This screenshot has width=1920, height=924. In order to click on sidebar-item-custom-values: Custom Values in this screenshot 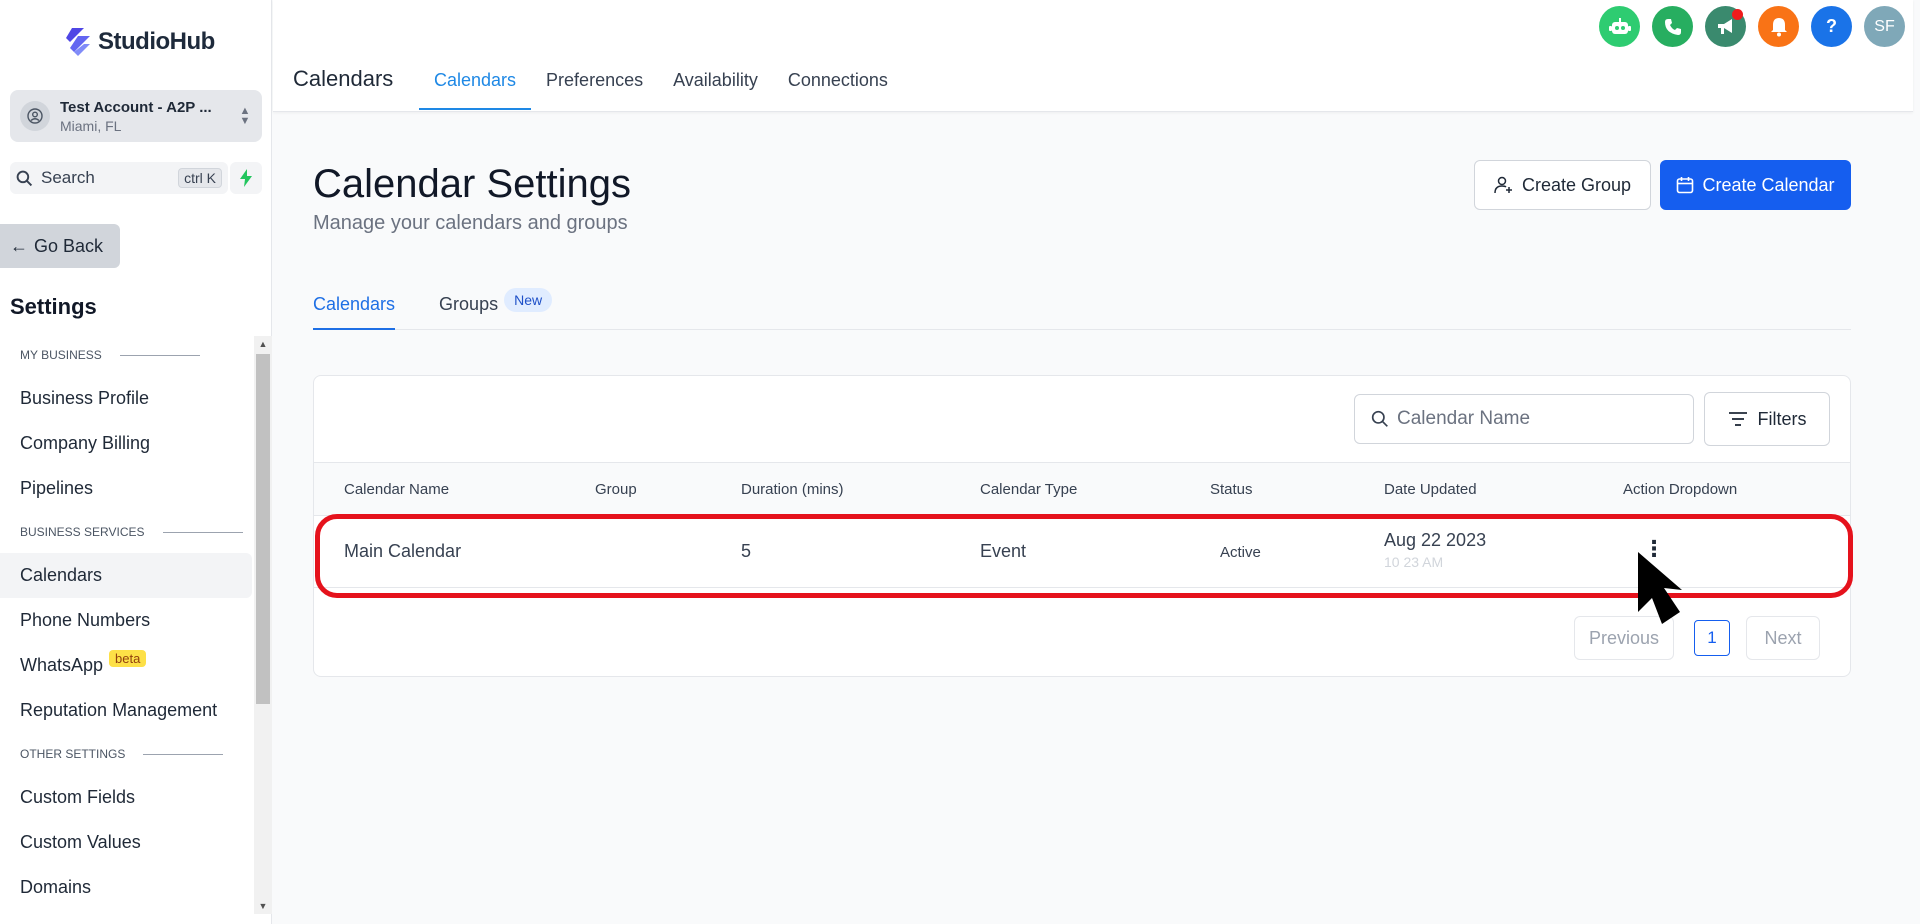, I will do `click(126, 842)`.